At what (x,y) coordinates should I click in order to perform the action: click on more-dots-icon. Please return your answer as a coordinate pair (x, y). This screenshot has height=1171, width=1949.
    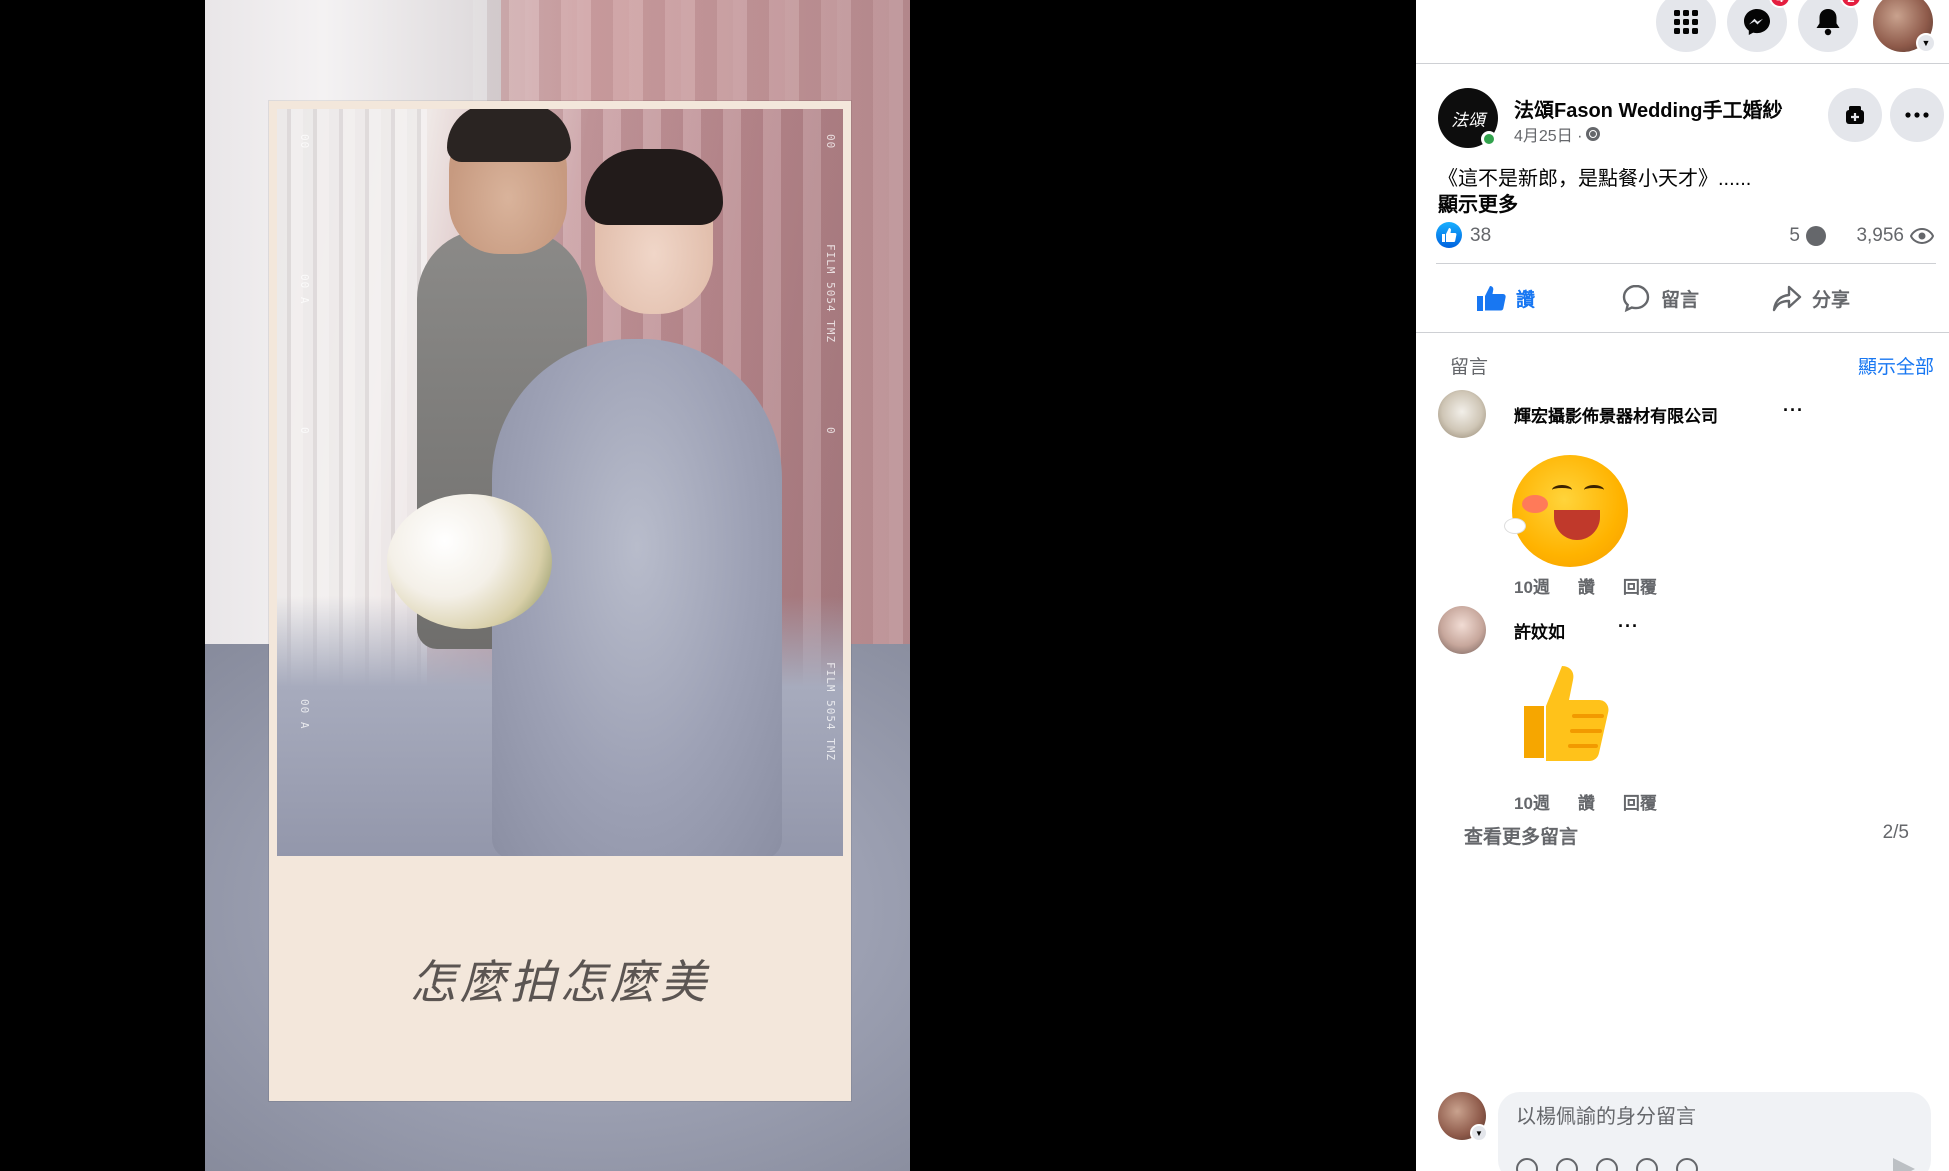
    Looking at the image, I should click on (1917, 115).